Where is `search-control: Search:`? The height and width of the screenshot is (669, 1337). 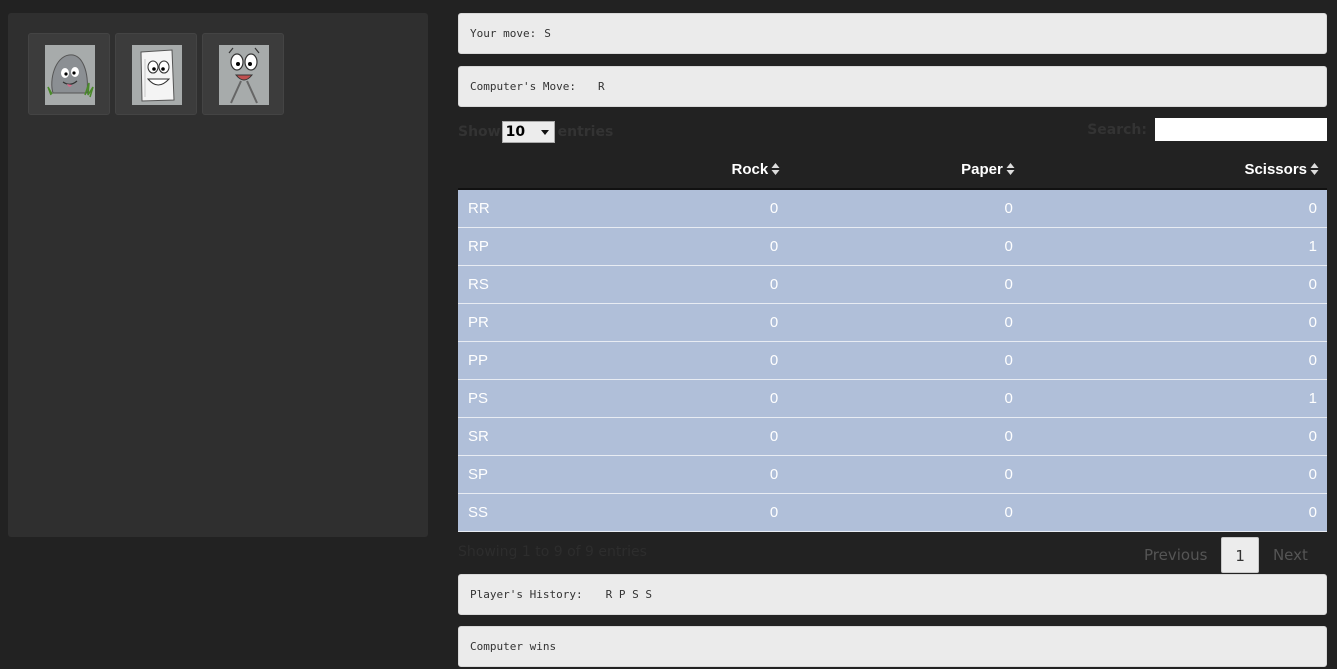
search-control: Search: is located at coordinates (1207, 129).